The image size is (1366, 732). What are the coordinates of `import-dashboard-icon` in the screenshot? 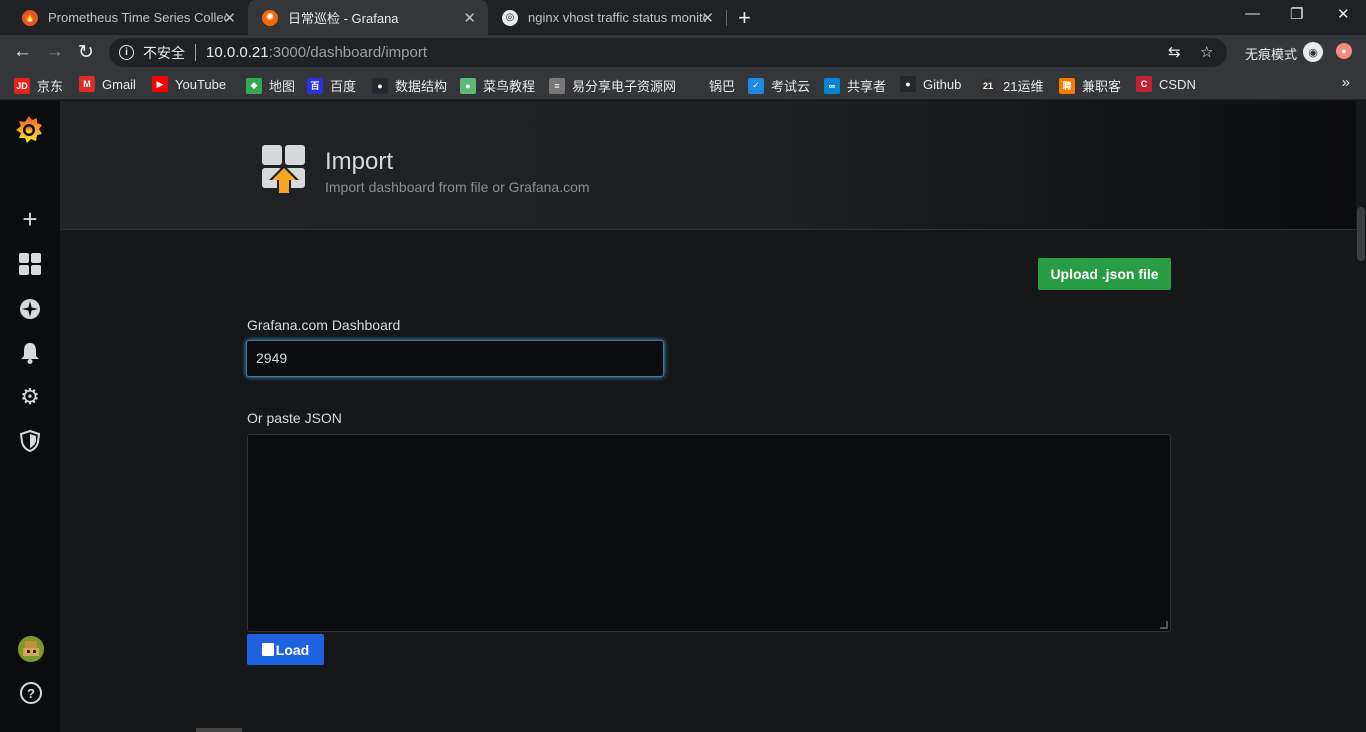 It's located at (283, 170).